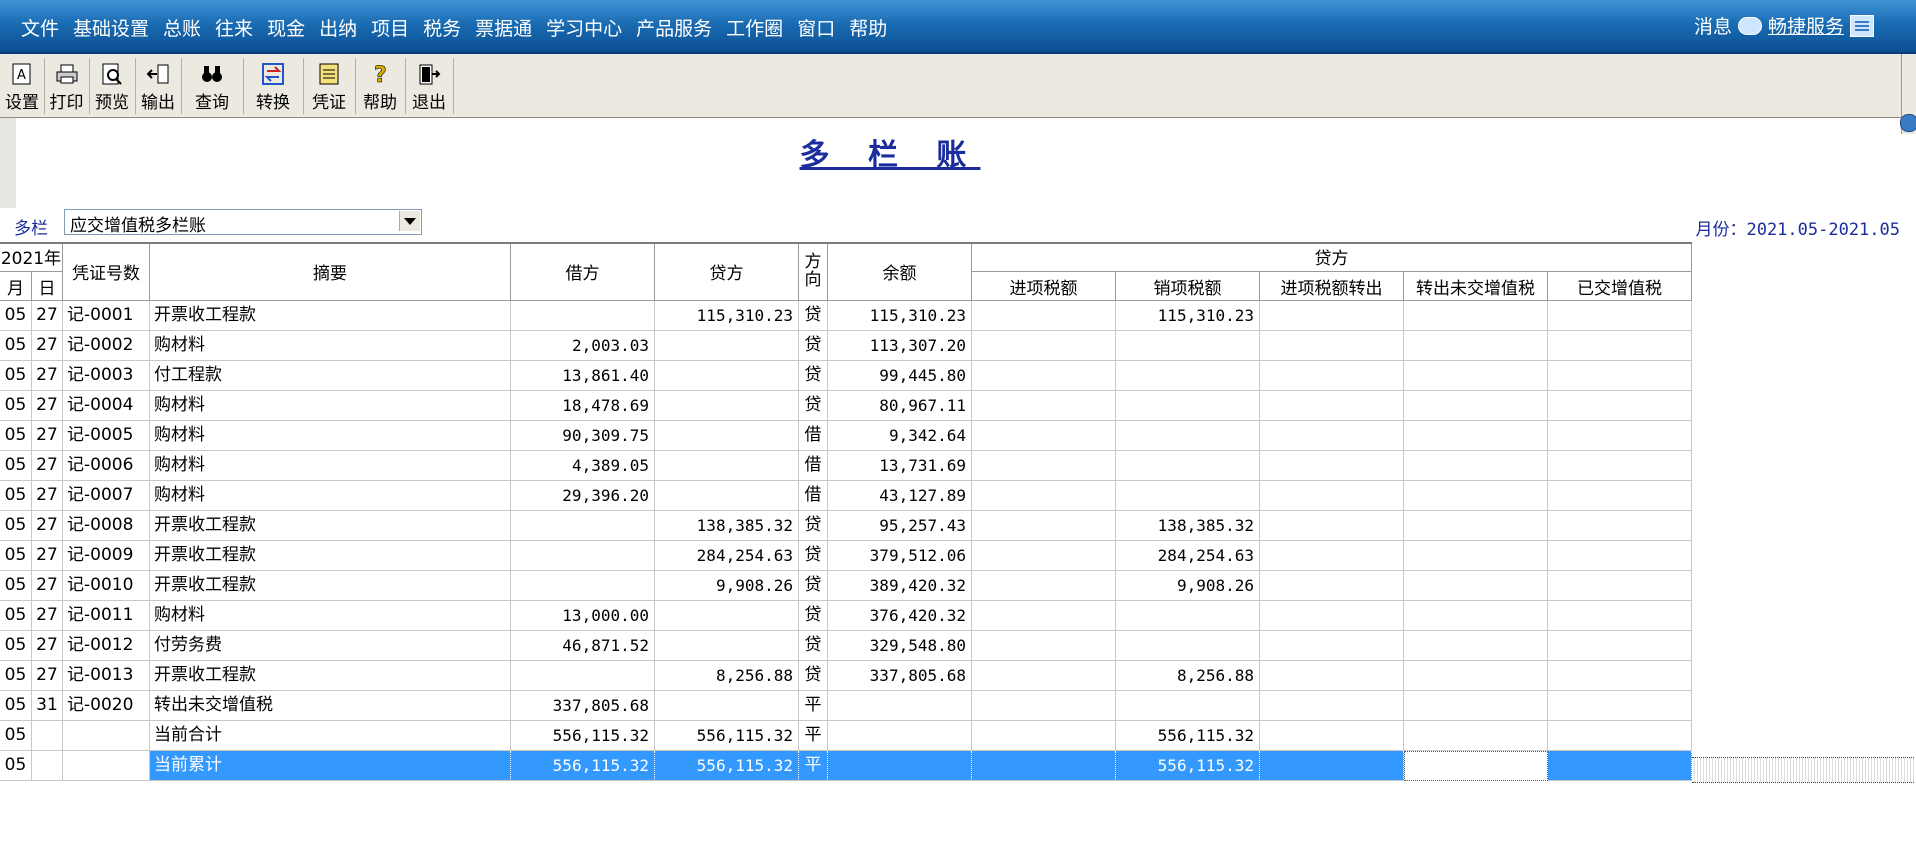 The image size is (1916, 860). Describe the element at coordinates (583, 466) in the screenshot. I see `cell-debit: 4,389.05` at that location.